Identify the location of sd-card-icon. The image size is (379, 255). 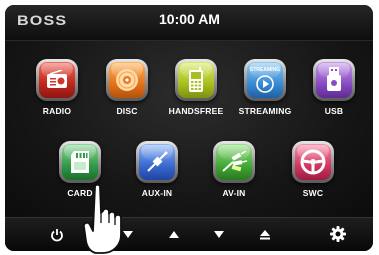
(80, 162).